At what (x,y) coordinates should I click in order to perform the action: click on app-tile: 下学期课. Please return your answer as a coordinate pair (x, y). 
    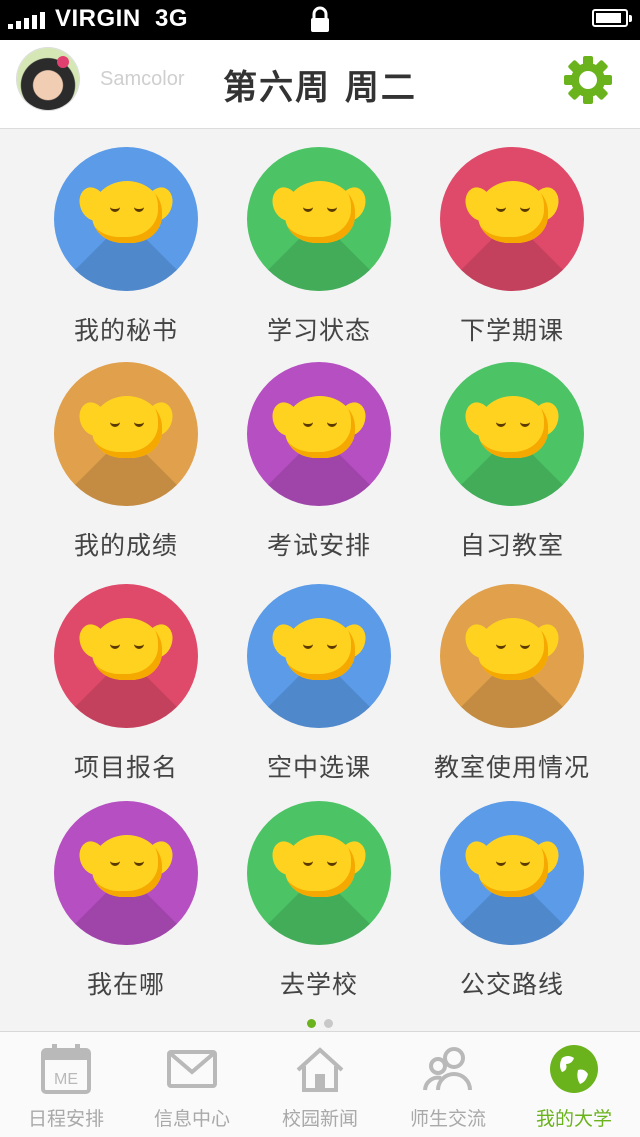
    Looking at the image, I should click on (512, 247).